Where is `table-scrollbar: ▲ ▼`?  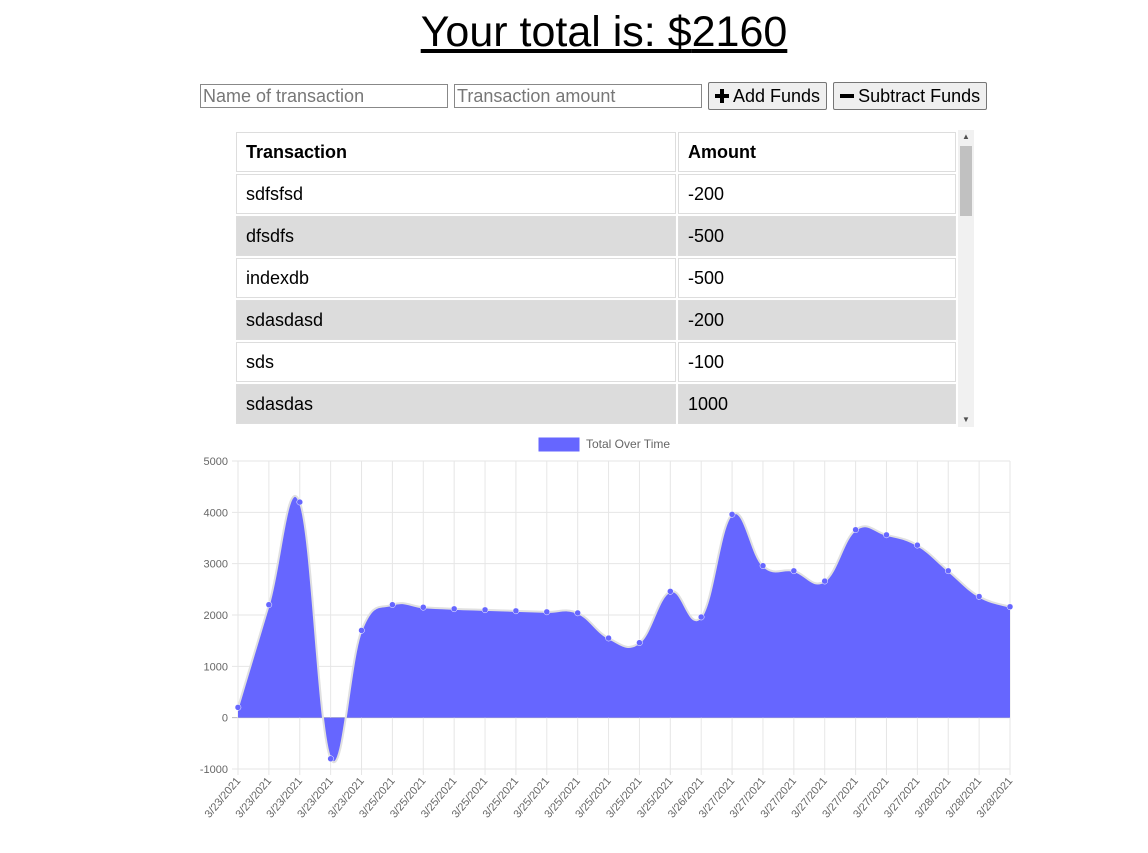
table-scrollbar: ▲ ▼ is located at coordinates (966, 278).